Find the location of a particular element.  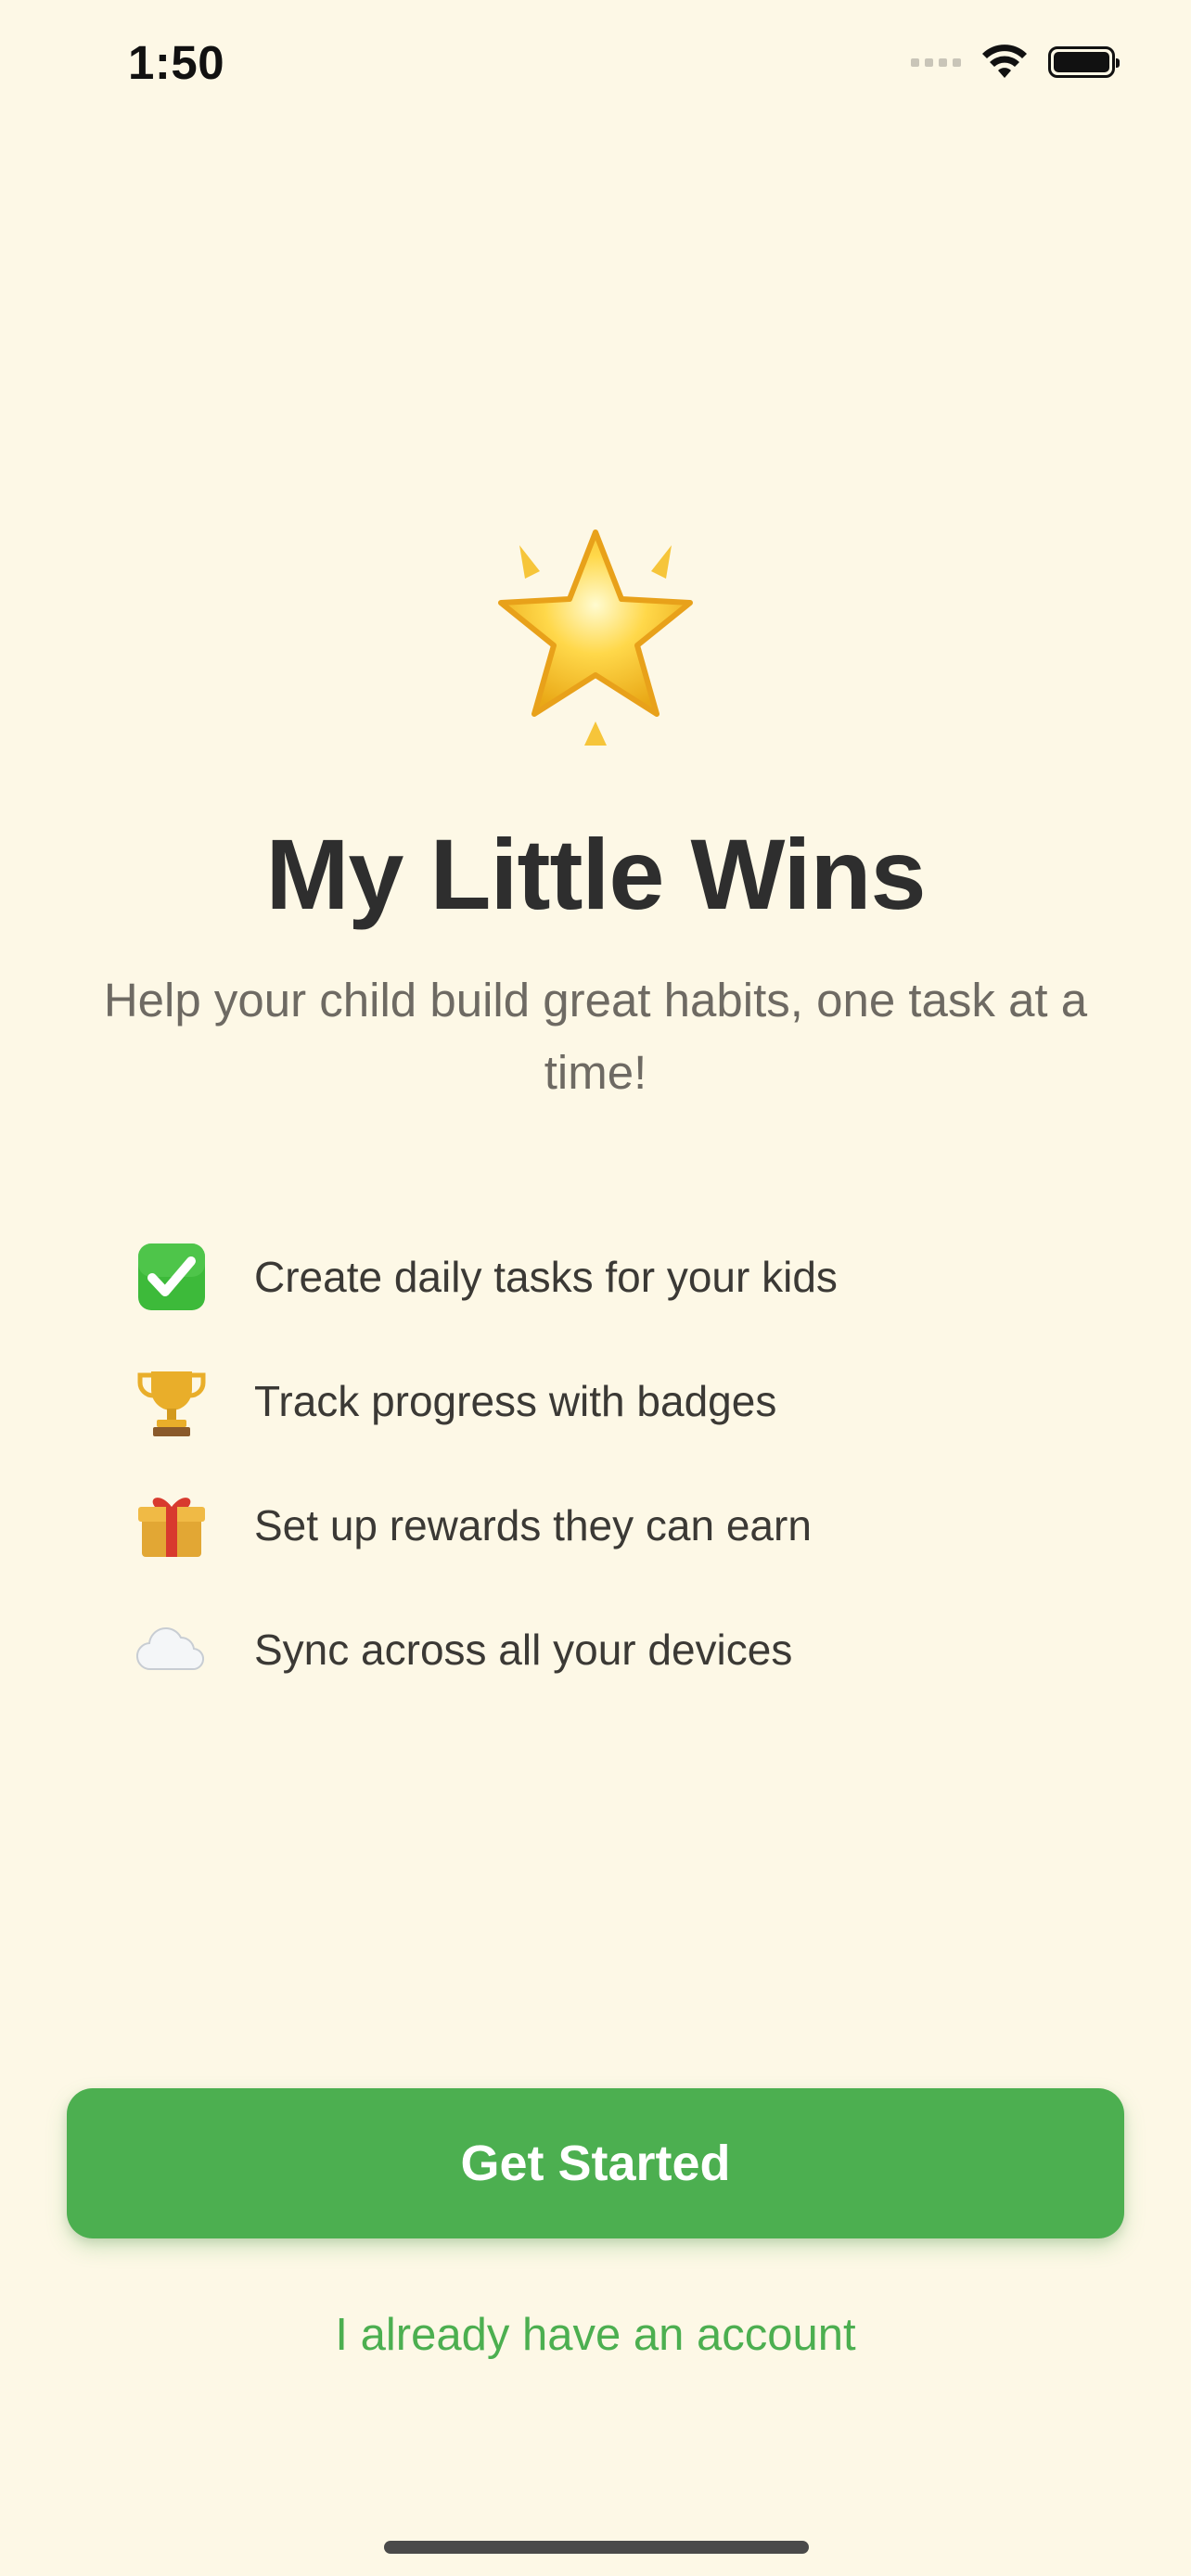

get-started-button: Get Started is located at coordinates (595, 2163).